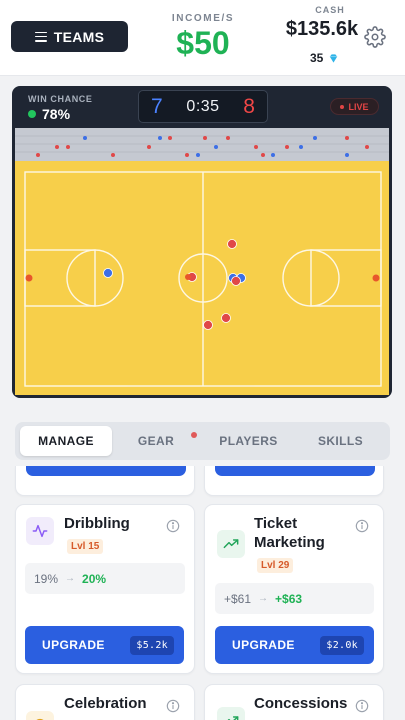 This screenshot has width=405, height=720. What do you see at coordinates (340, 441) in the screenshot?
I see `tab-skills: SKILLS` at bounding box center [340, 441].